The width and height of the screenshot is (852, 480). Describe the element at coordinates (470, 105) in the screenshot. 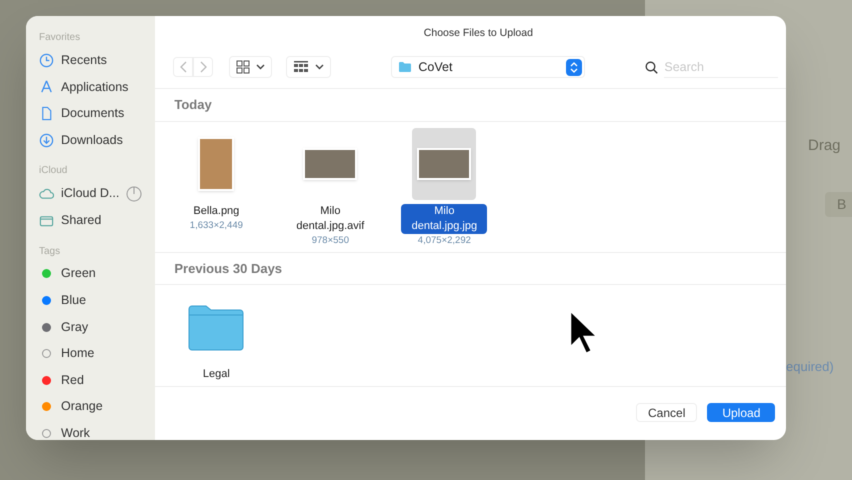

I see `group-heading: Today` at that location.